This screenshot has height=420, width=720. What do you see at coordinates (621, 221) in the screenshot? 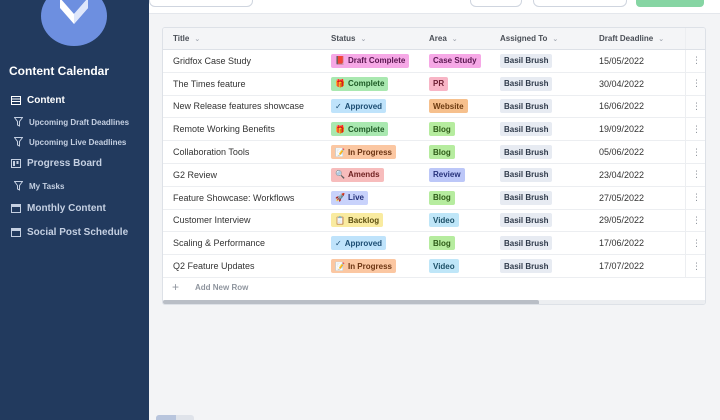
I see `cell-draft-deadline: 29/05/2022` at bounding box center [621, 221].